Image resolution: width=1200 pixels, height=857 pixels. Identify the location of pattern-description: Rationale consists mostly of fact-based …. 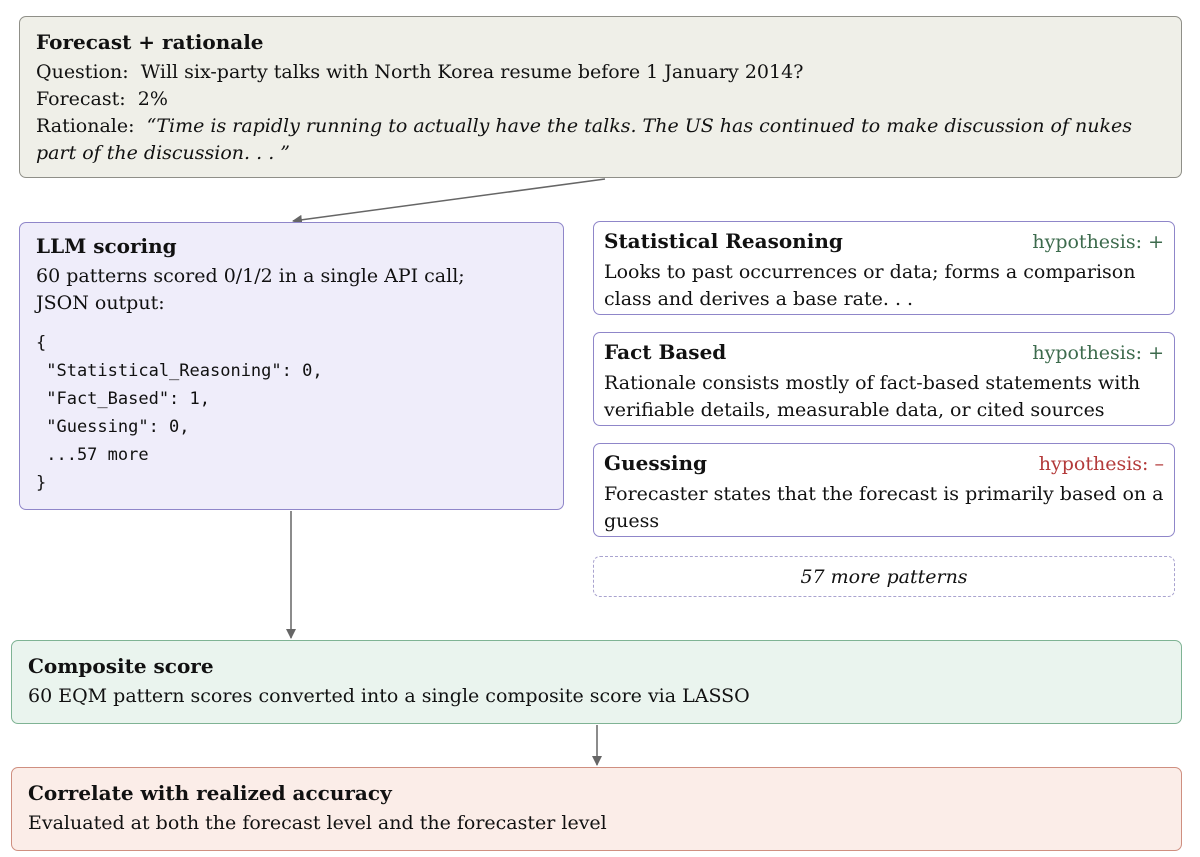
(872, 396).